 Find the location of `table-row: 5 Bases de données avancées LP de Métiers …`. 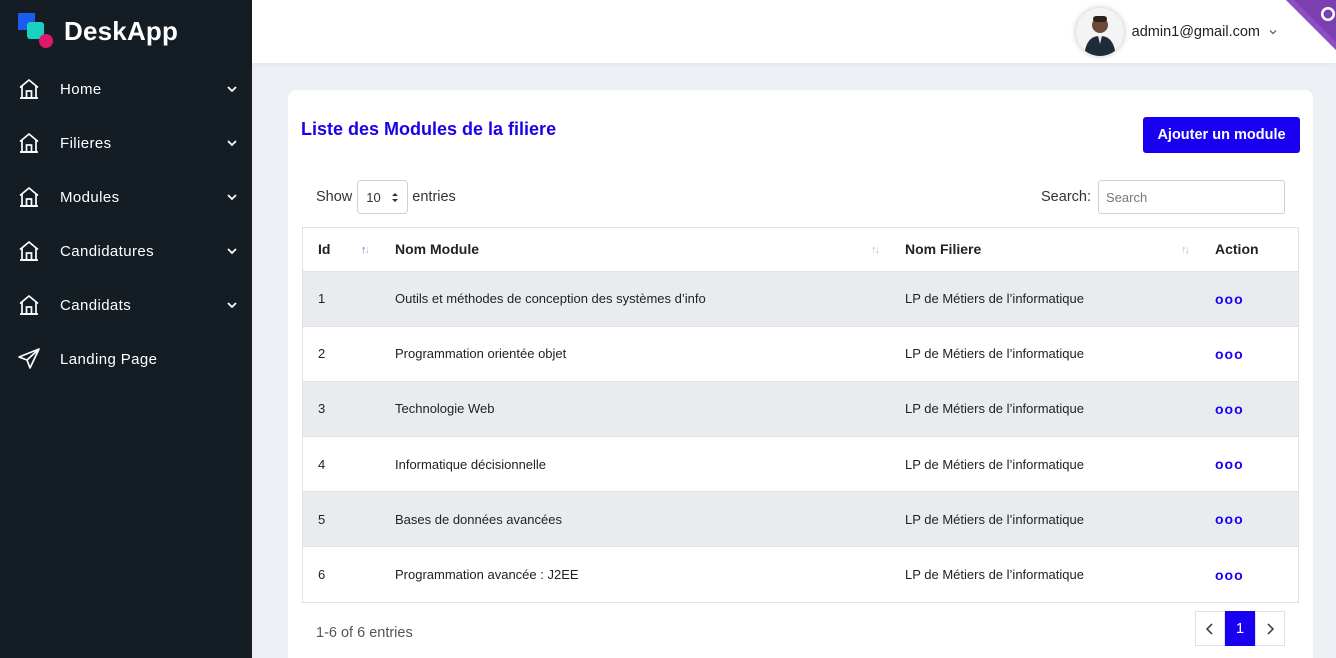

table-row: 5 Bases de données avancées LP de Métiers … is located at coordinates (800, 519).